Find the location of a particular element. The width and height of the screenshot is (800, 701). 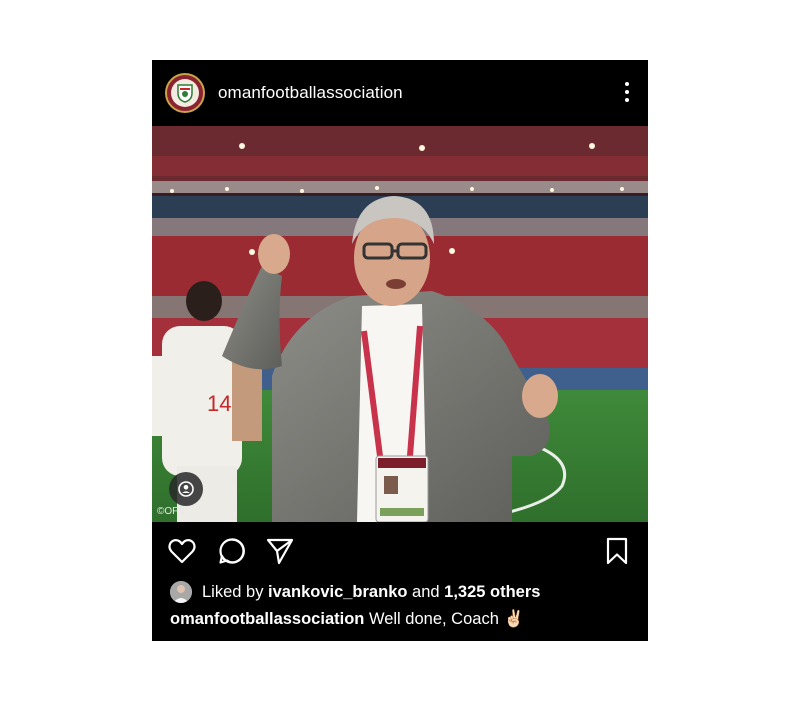

liked-others-link: 1,325 others is located at coordinates (492, 592).